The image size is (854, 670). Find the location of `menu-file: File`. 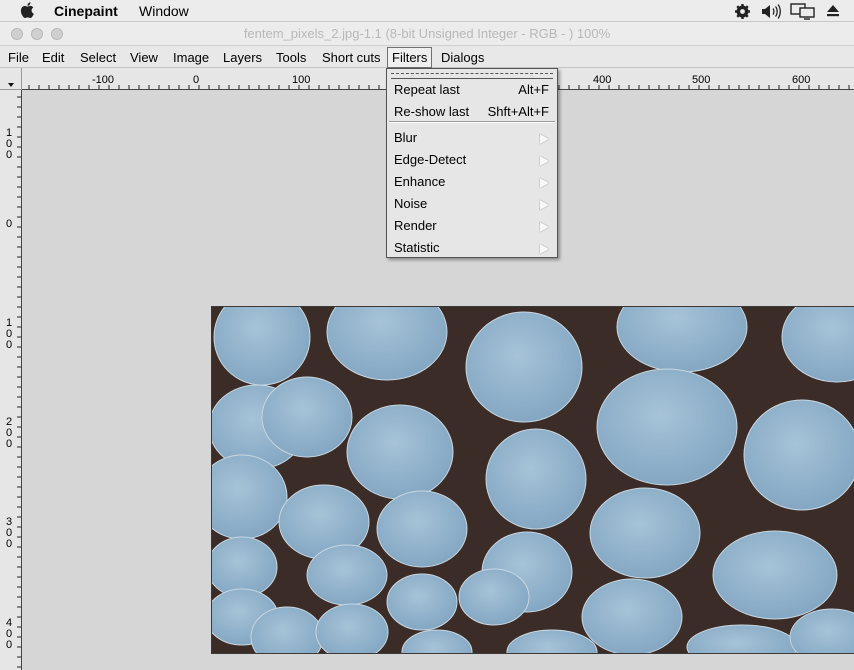

menu-file: File is located at coordinates (18, 57).